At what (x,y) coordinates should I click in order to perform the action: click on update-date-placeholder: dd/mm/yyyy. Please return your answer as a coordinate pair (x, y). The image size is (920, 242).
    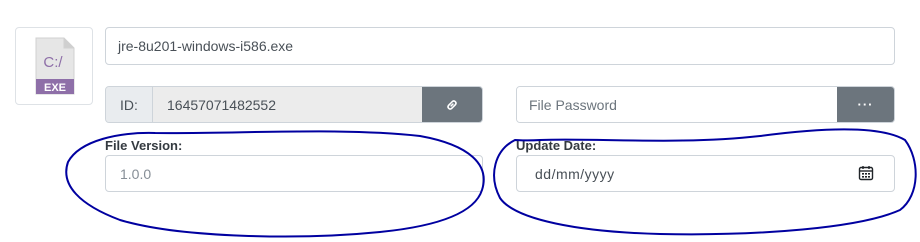
    Looking at the image, I should click on (575, 174).